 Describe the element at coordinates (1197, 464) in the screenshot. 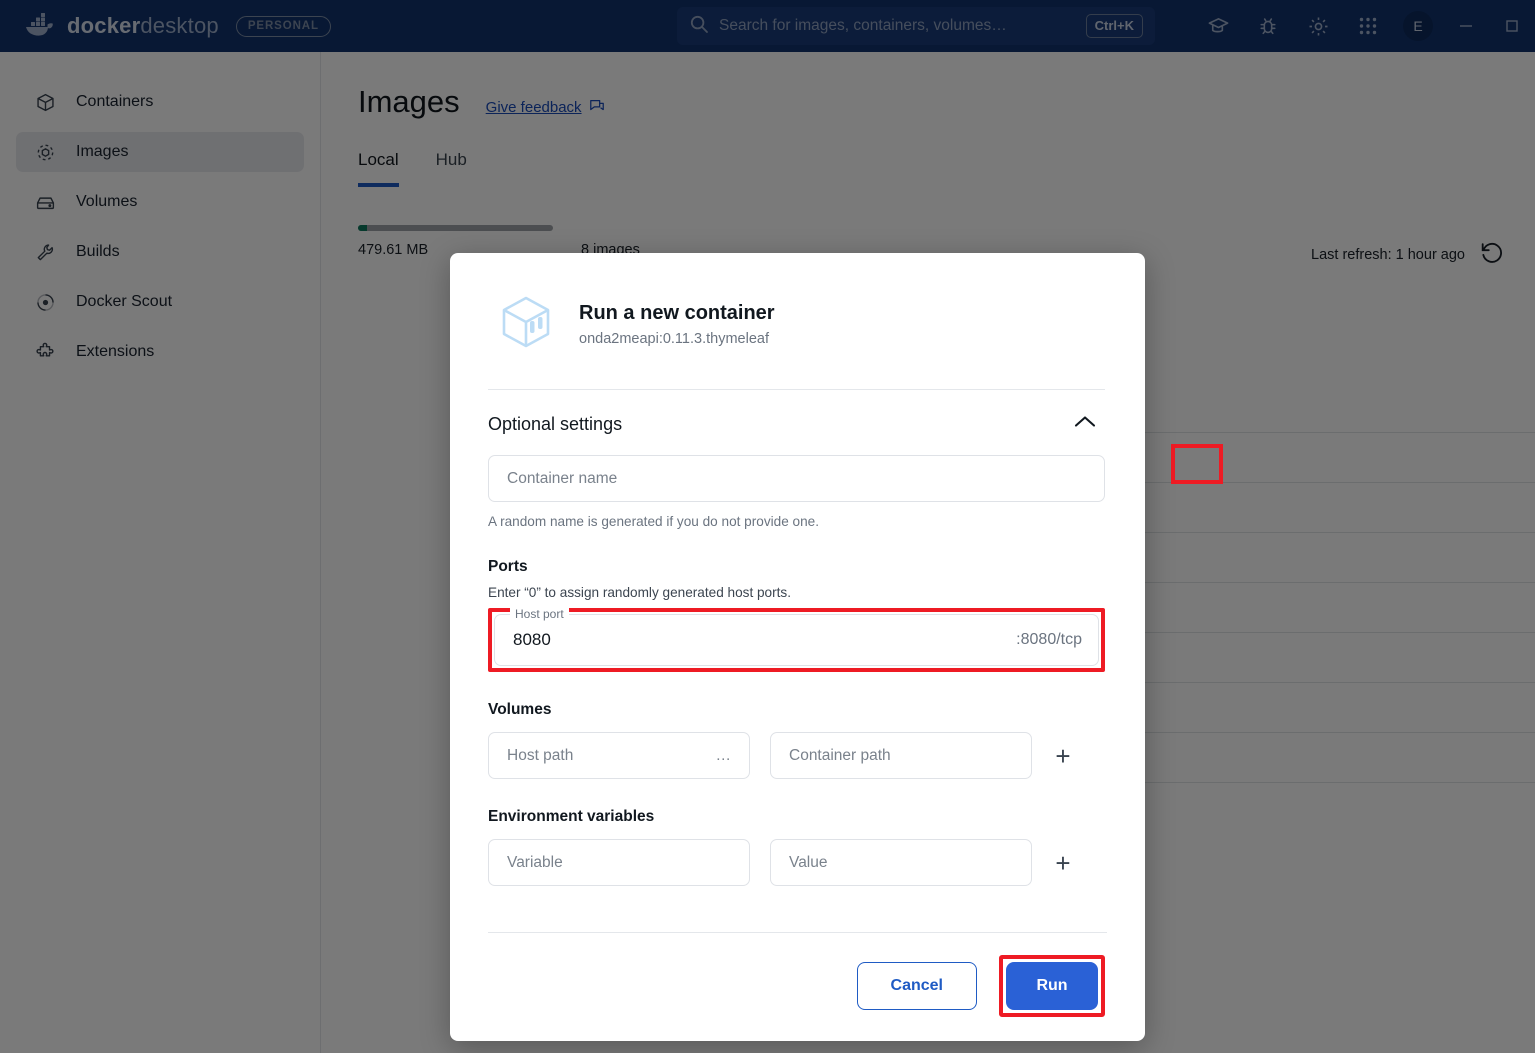

I see `run-image-highlight-box` at that location.